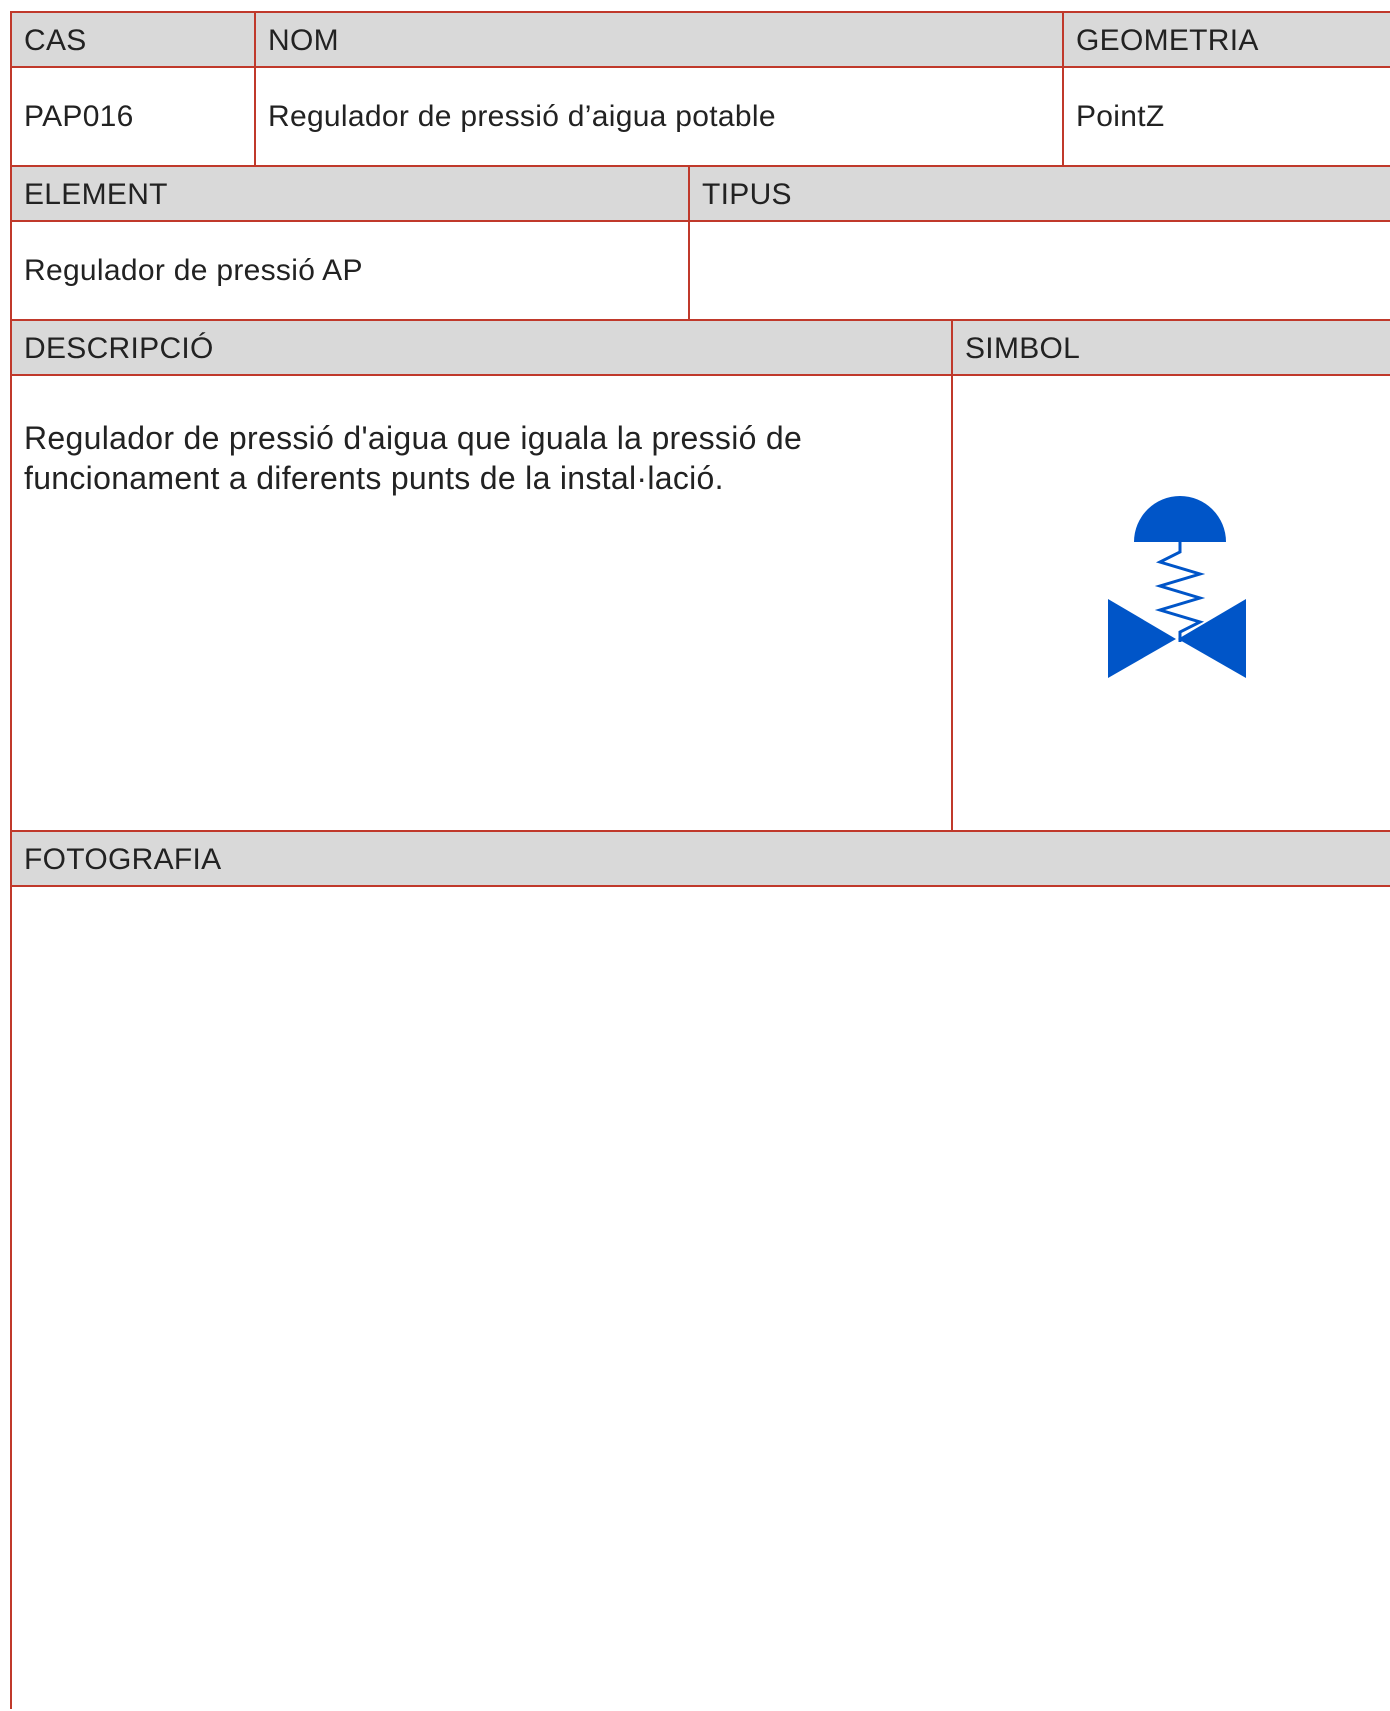 The image size is (1390, 1711). I want to click on descripcio-header: DESCRIPCIÓ, so click(482, 348).